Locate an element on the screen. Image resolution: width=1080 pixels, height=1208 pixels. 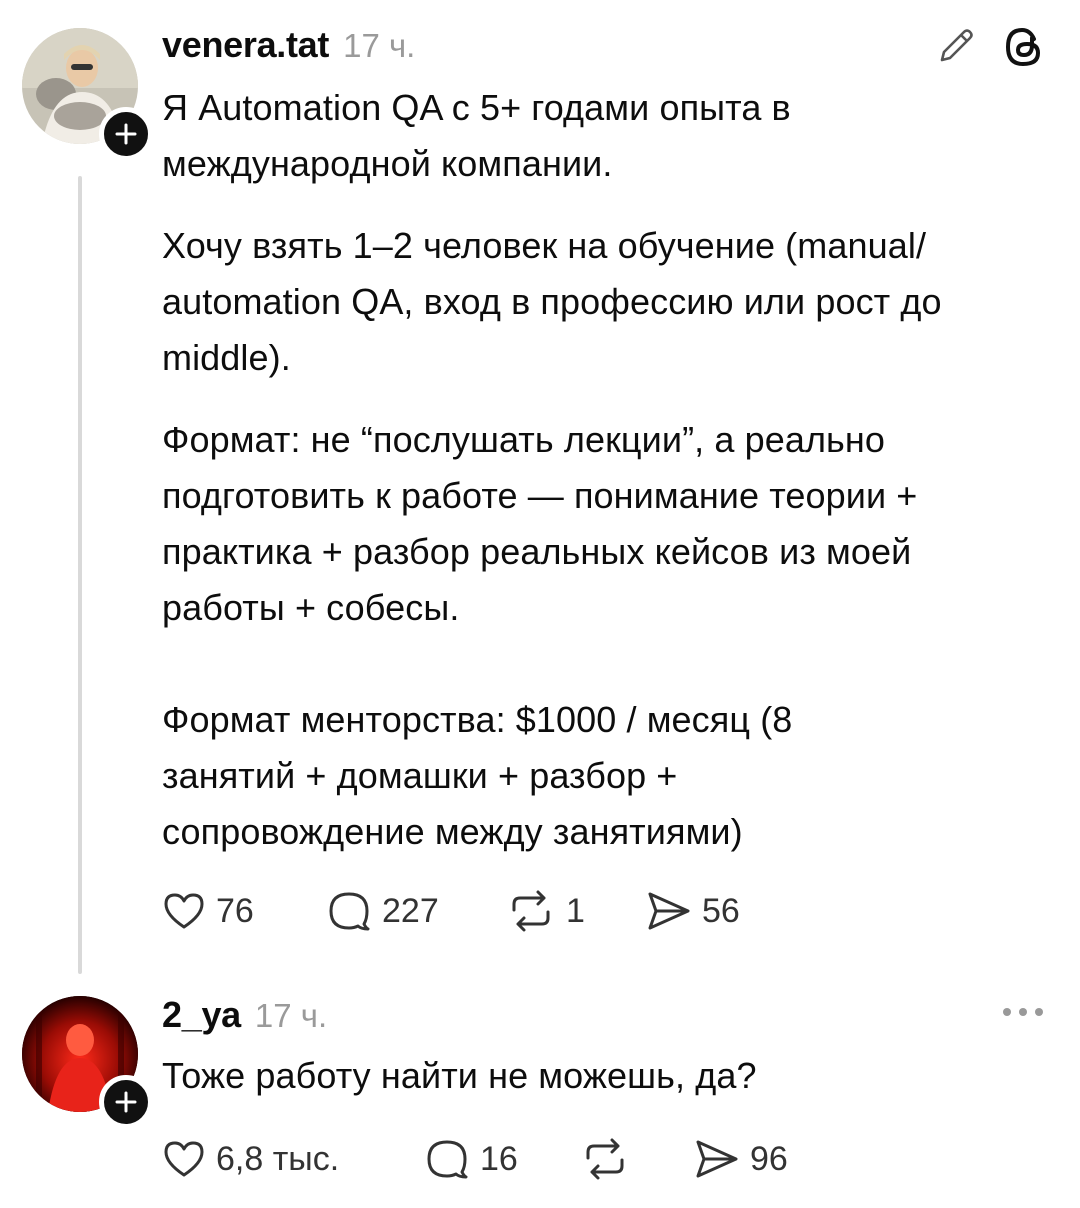
reply-repost-button is located at coordinates (637, 1159).